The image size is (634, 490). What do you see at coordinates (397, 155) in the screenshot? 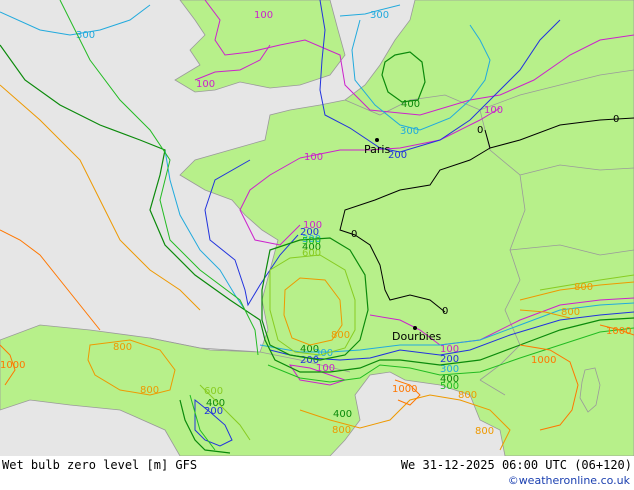
I see `contour-label-200: 200` at bounding box center [397, 155].